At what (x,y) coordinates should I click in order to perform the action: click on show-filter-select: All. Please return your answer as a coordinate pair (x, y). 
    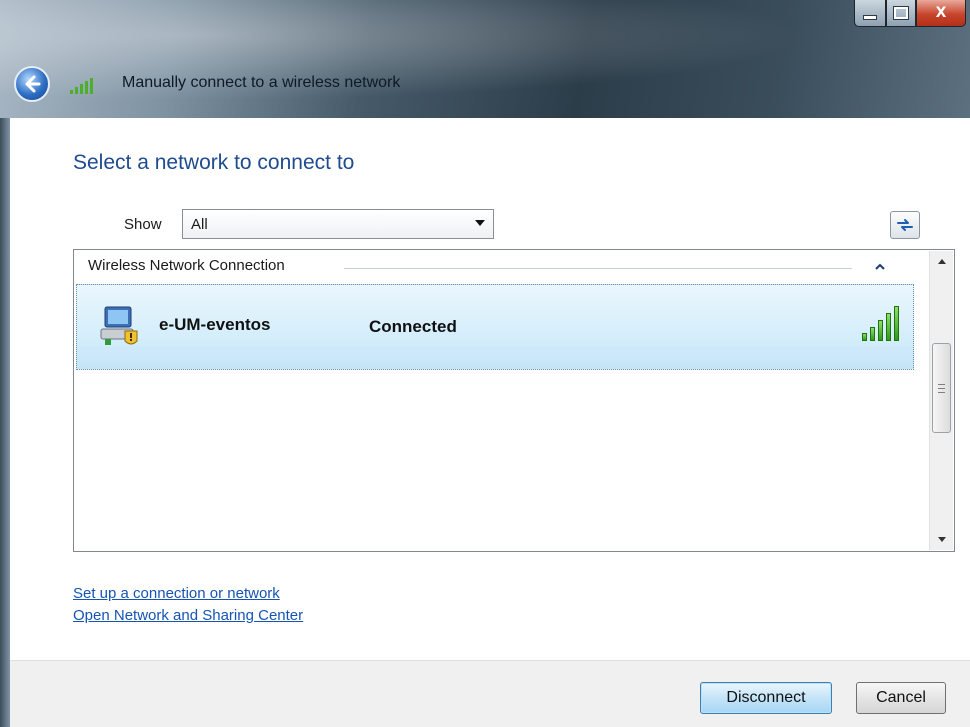
    Looking at the image, I should click on (338, 224).